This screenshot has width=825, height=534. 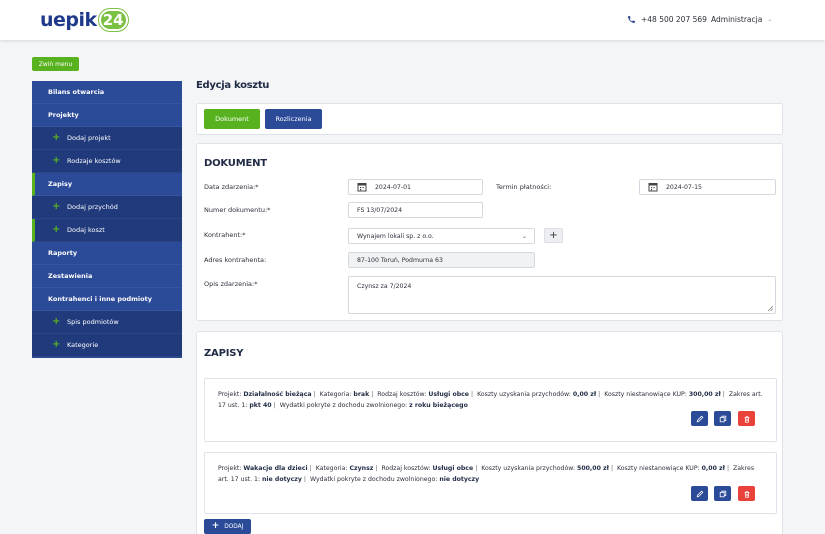 What do you see at coordinates (674, 19) in the screenshot?
I see `phone-number: +48 500 207 569` at bounding box center [674, 19].